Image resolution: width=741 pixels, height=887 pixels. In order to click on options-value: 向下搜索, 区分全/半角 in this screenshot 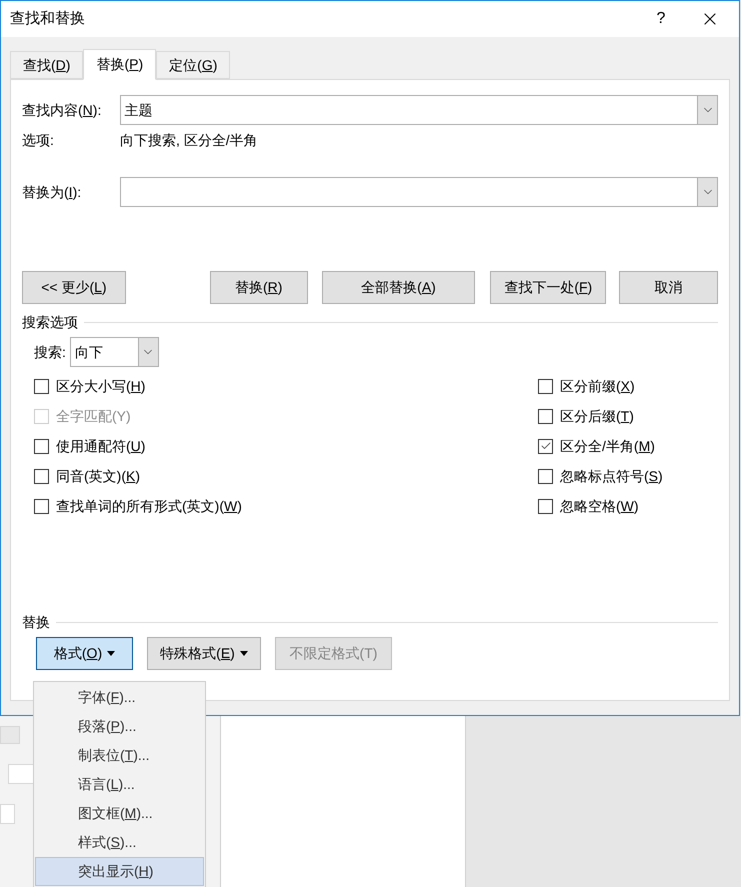, I will do `click(189, 140)`.